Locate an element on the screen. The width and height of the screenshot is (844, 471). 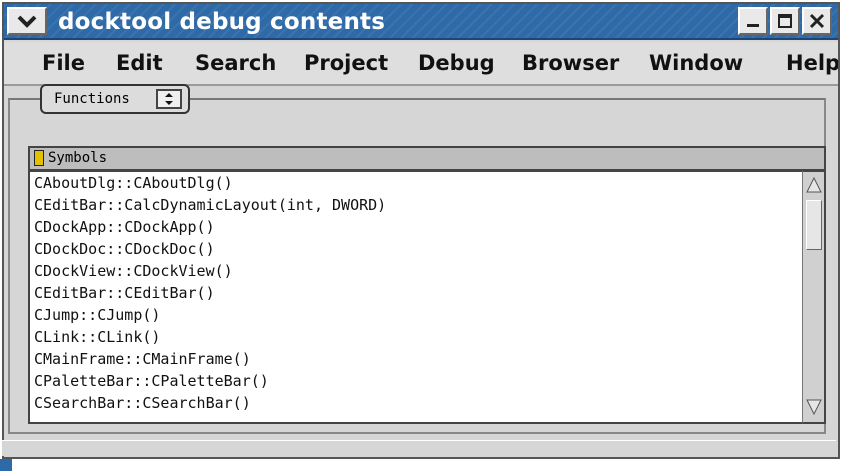
list-item: CEditBar::CalcDynamicLayout(int, DWORD) is located at coordinates (416, 205).